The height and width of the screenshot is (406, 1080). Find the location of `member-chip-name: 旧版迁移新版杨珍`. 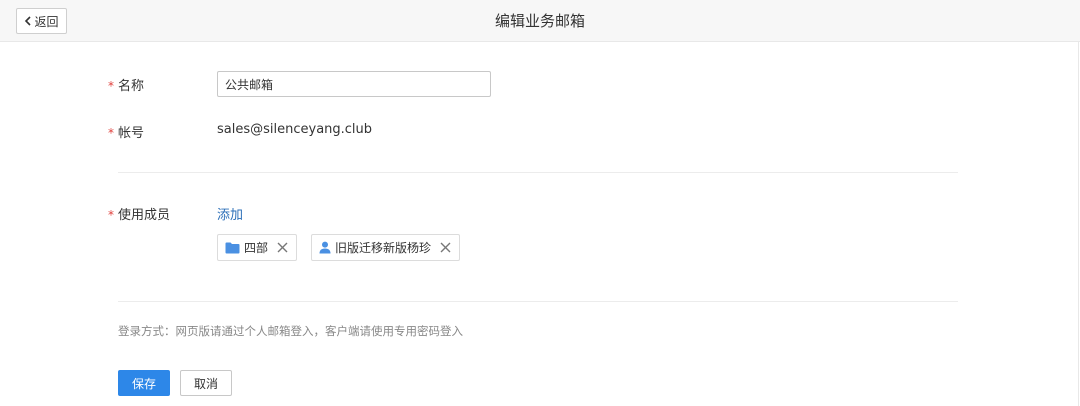

member-chip-name: 旧版迁移新版杨珍 is located at coordinates (383, 248).